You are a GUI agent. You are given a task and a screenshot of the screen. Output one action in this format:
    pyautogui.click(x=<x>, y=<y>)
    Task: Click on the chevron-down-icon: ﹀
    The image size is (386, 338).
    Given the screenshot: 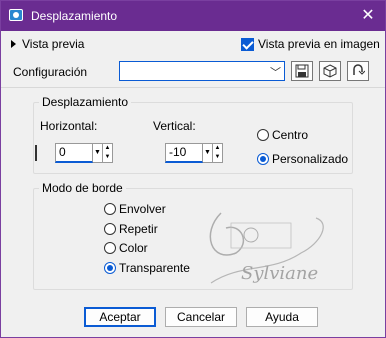 What is the action you would take?
    pyautogui.click(x=275, y=73)
    